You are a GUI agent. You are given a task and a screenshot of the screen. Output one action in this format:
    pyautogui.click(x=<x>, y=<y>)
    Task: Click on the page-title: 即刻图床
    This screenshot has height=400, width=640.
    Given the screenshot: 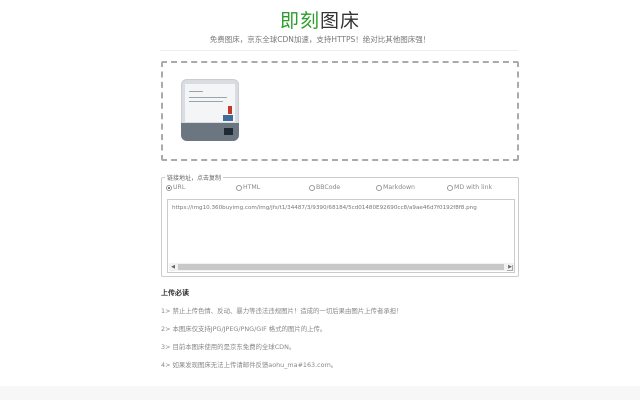 What is the action you would take?
    pyautogui.click(x=320, y=19)
    